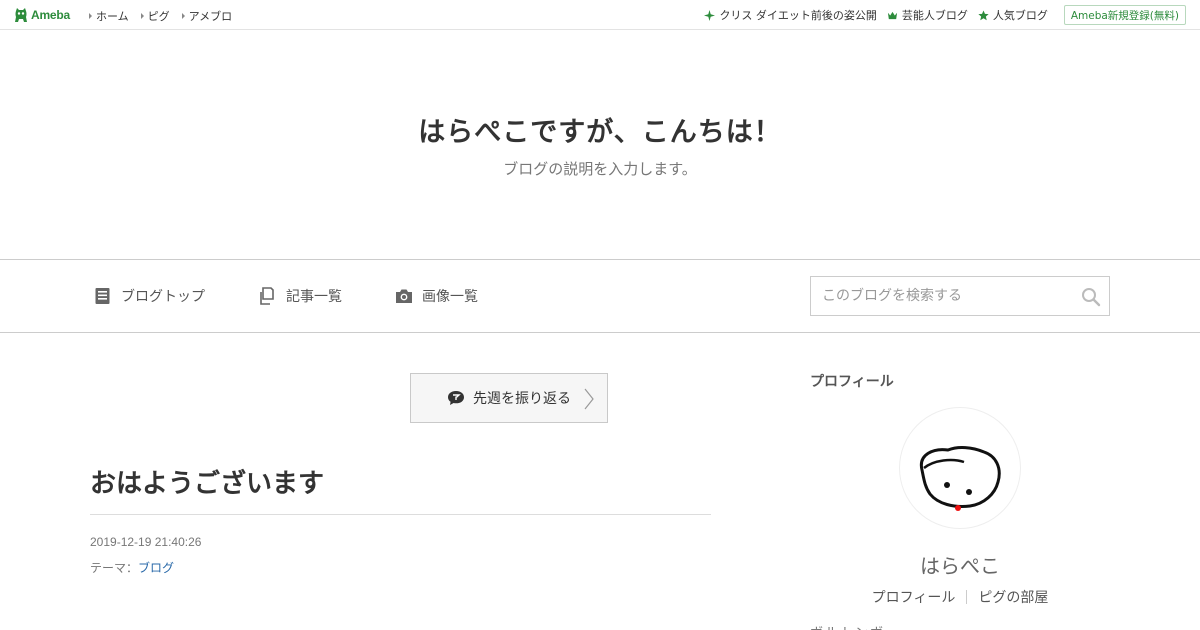 The height and width of the screenshot is (630, 1200). Describe the element at coordinates (936, 296) in the screenshot. I see `search-input` at that location.